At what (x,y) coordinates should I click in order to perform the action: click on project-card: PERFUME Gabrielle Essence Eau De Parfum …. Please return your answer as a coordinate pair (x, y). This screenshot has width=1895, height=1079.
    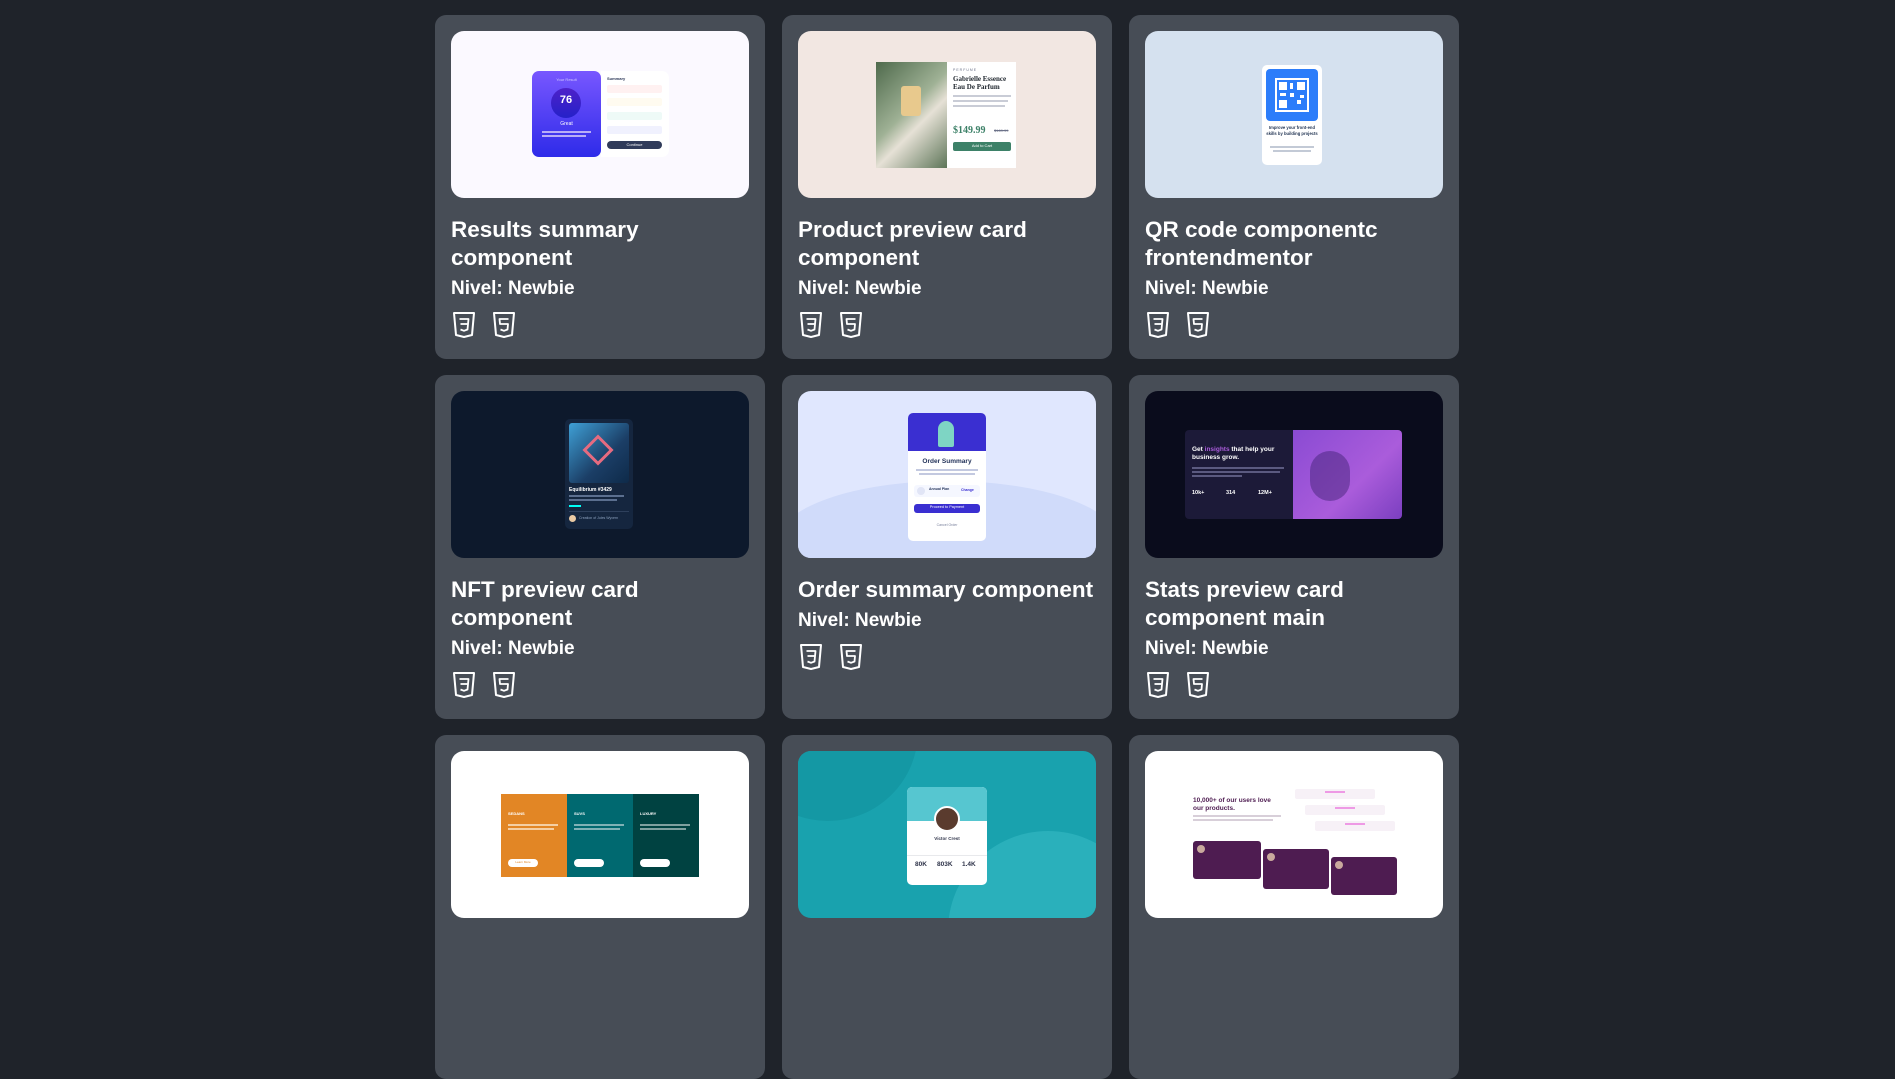
    Looking at the image, I should click on (947, 187).